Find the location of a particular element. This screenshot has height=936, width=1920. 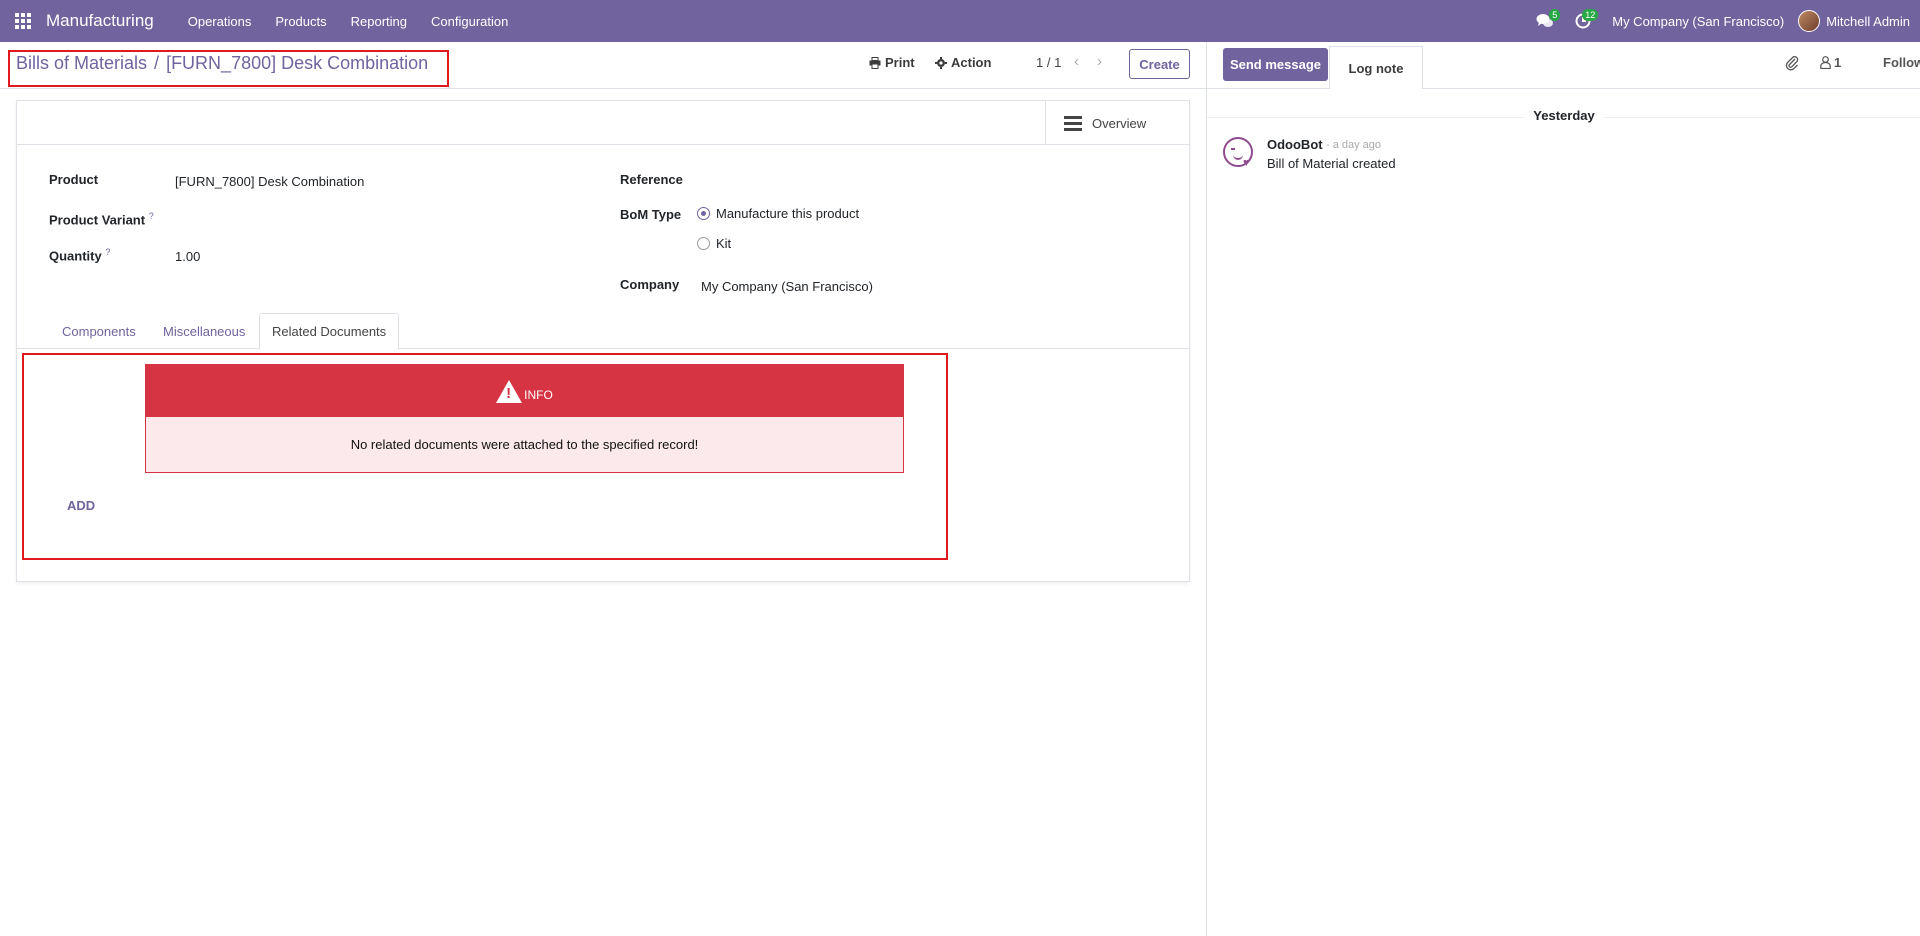

day-separator: Yesterday is located at coordinates (1563, 115).